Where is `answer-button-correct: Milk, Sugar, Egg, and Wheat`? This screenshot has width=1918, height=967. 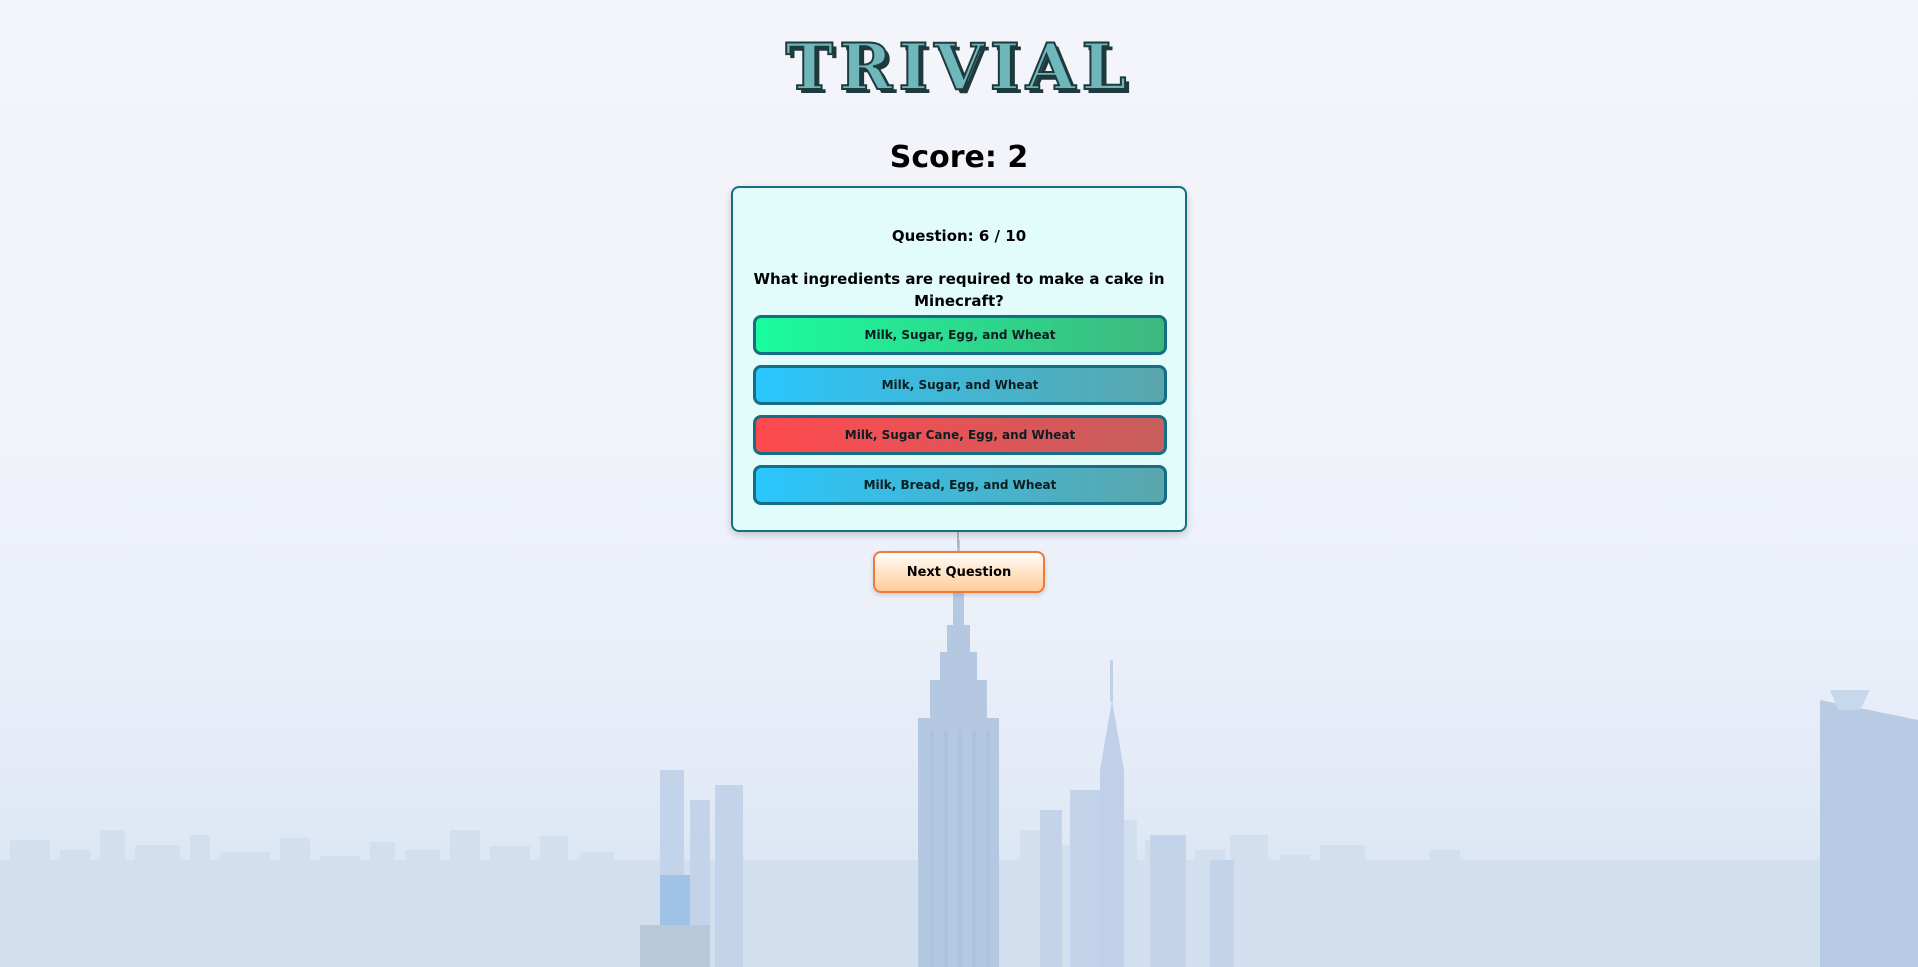 answer-button-correct: Milk, Sugar, Egg, and Wheat is located at coordinates (960, 335).